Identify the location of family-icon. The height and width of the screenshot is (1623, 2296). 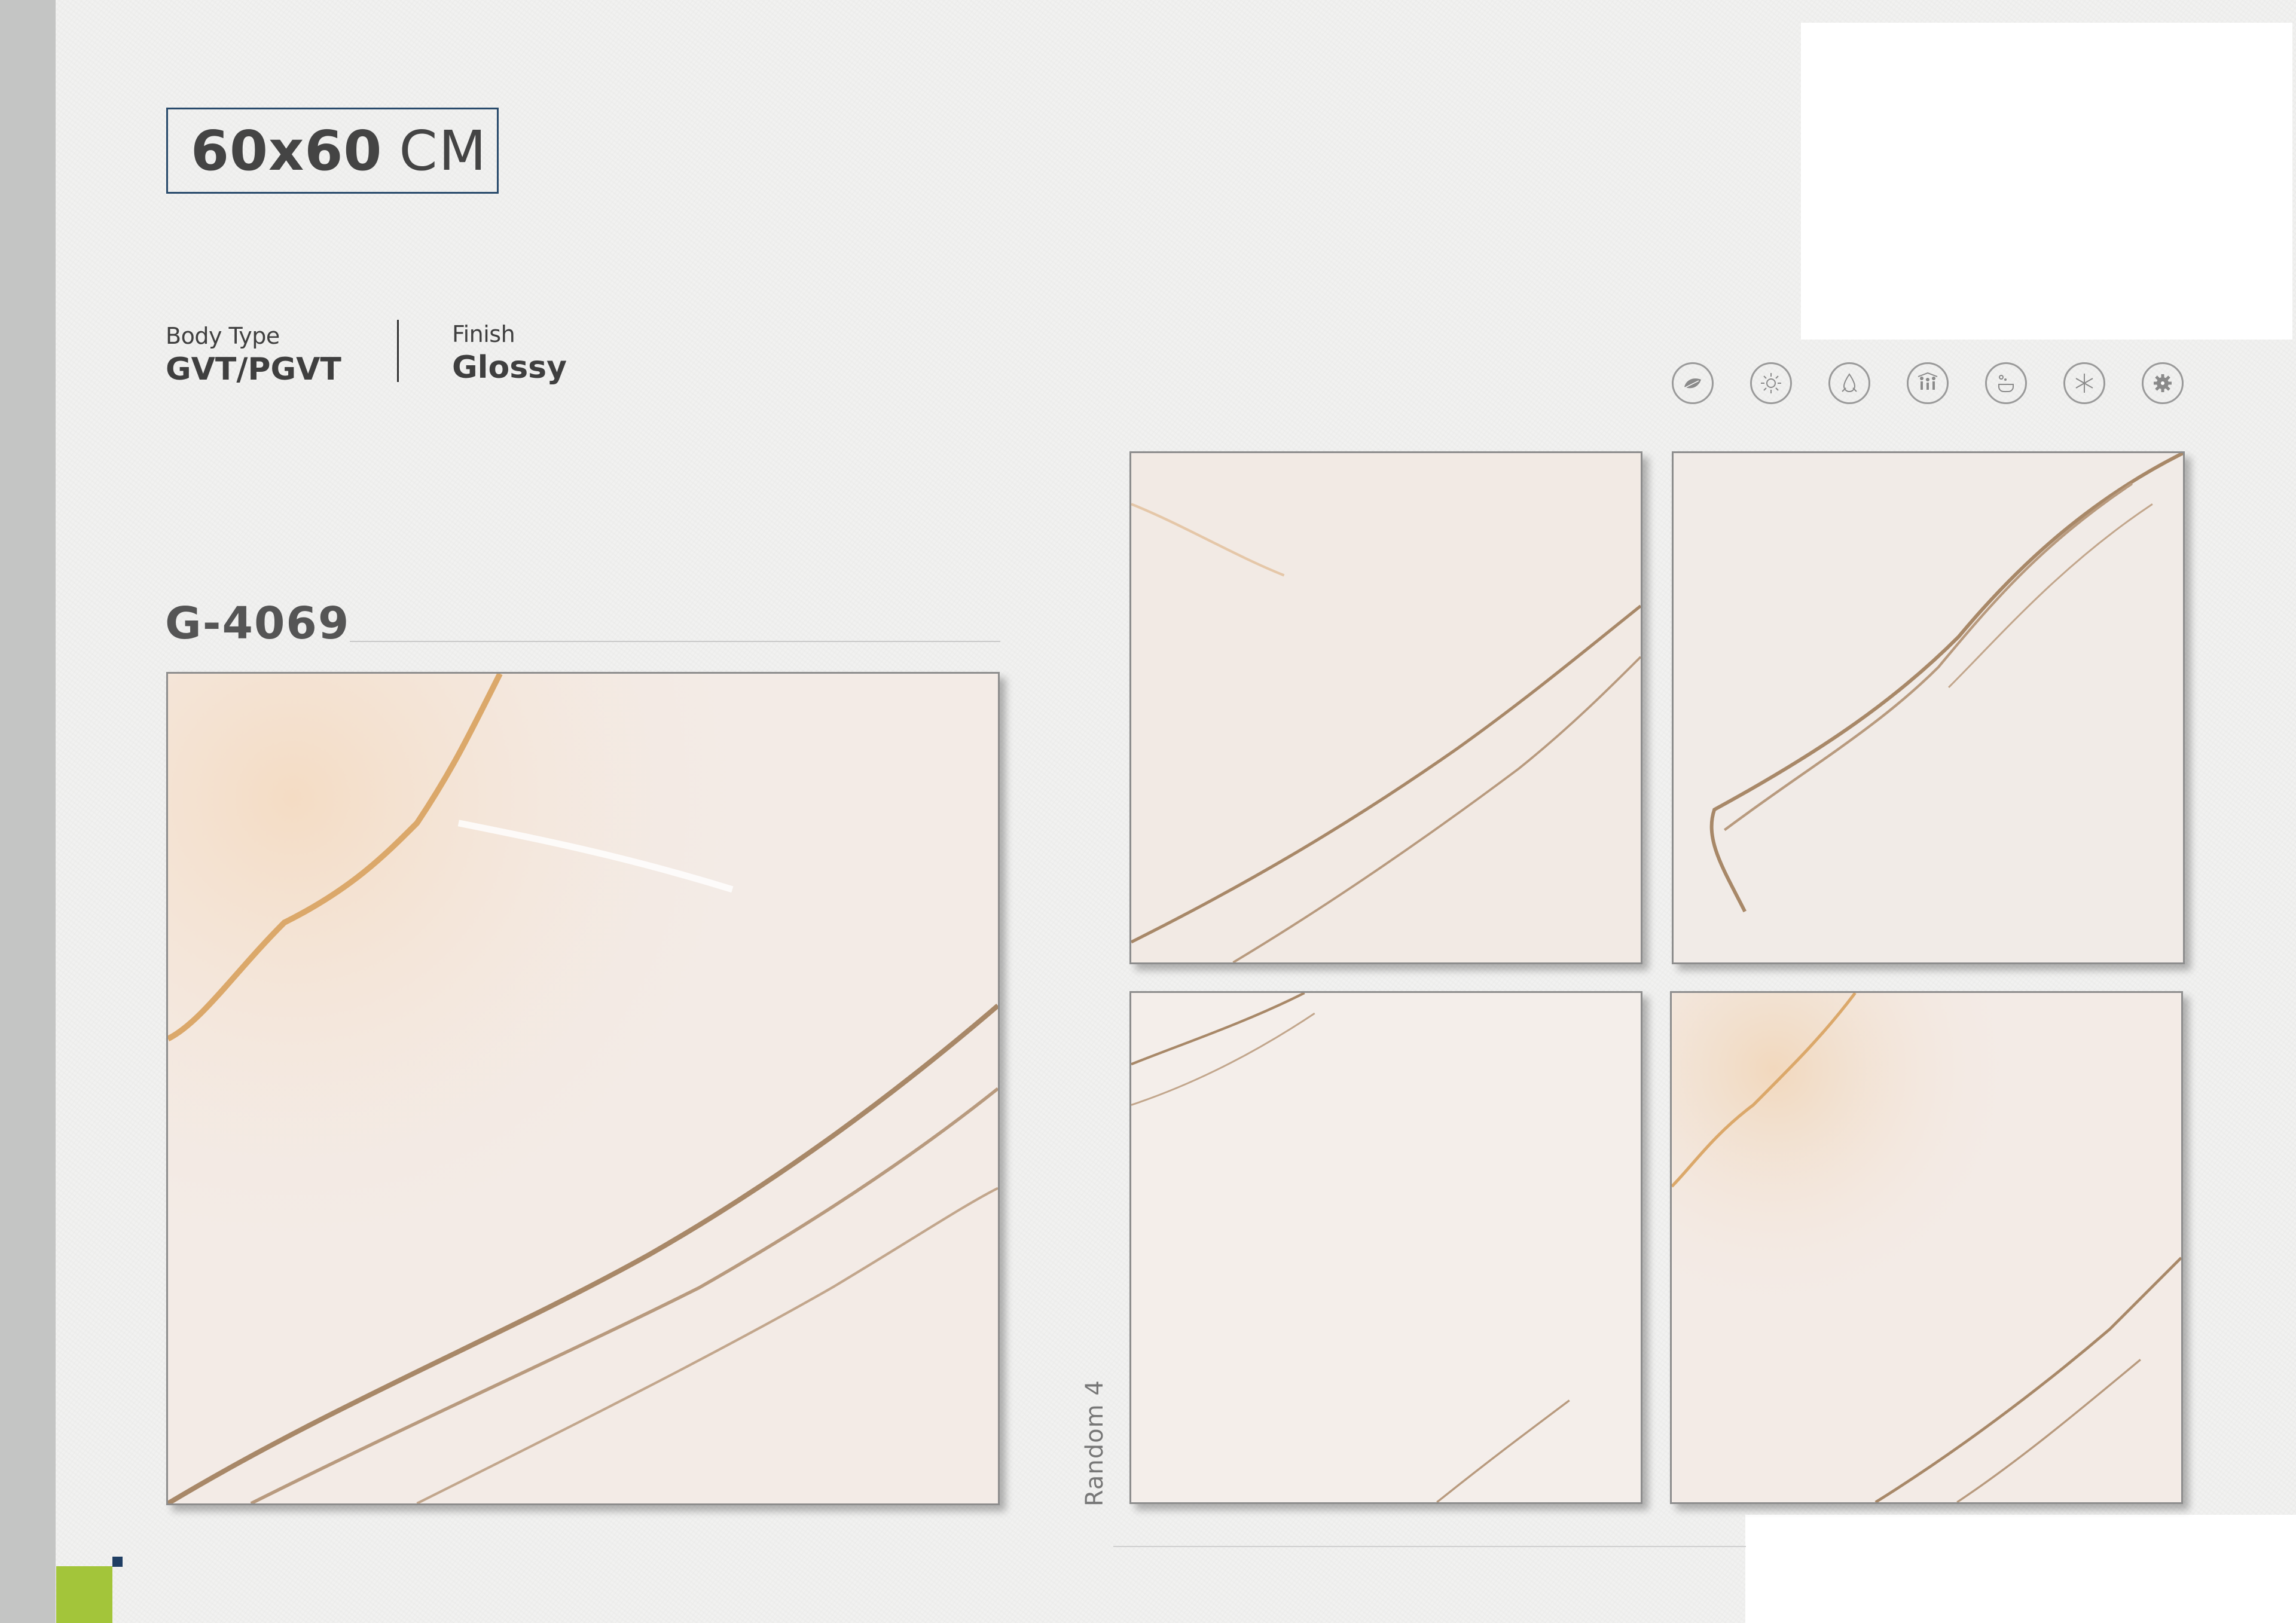
(1928, 383).